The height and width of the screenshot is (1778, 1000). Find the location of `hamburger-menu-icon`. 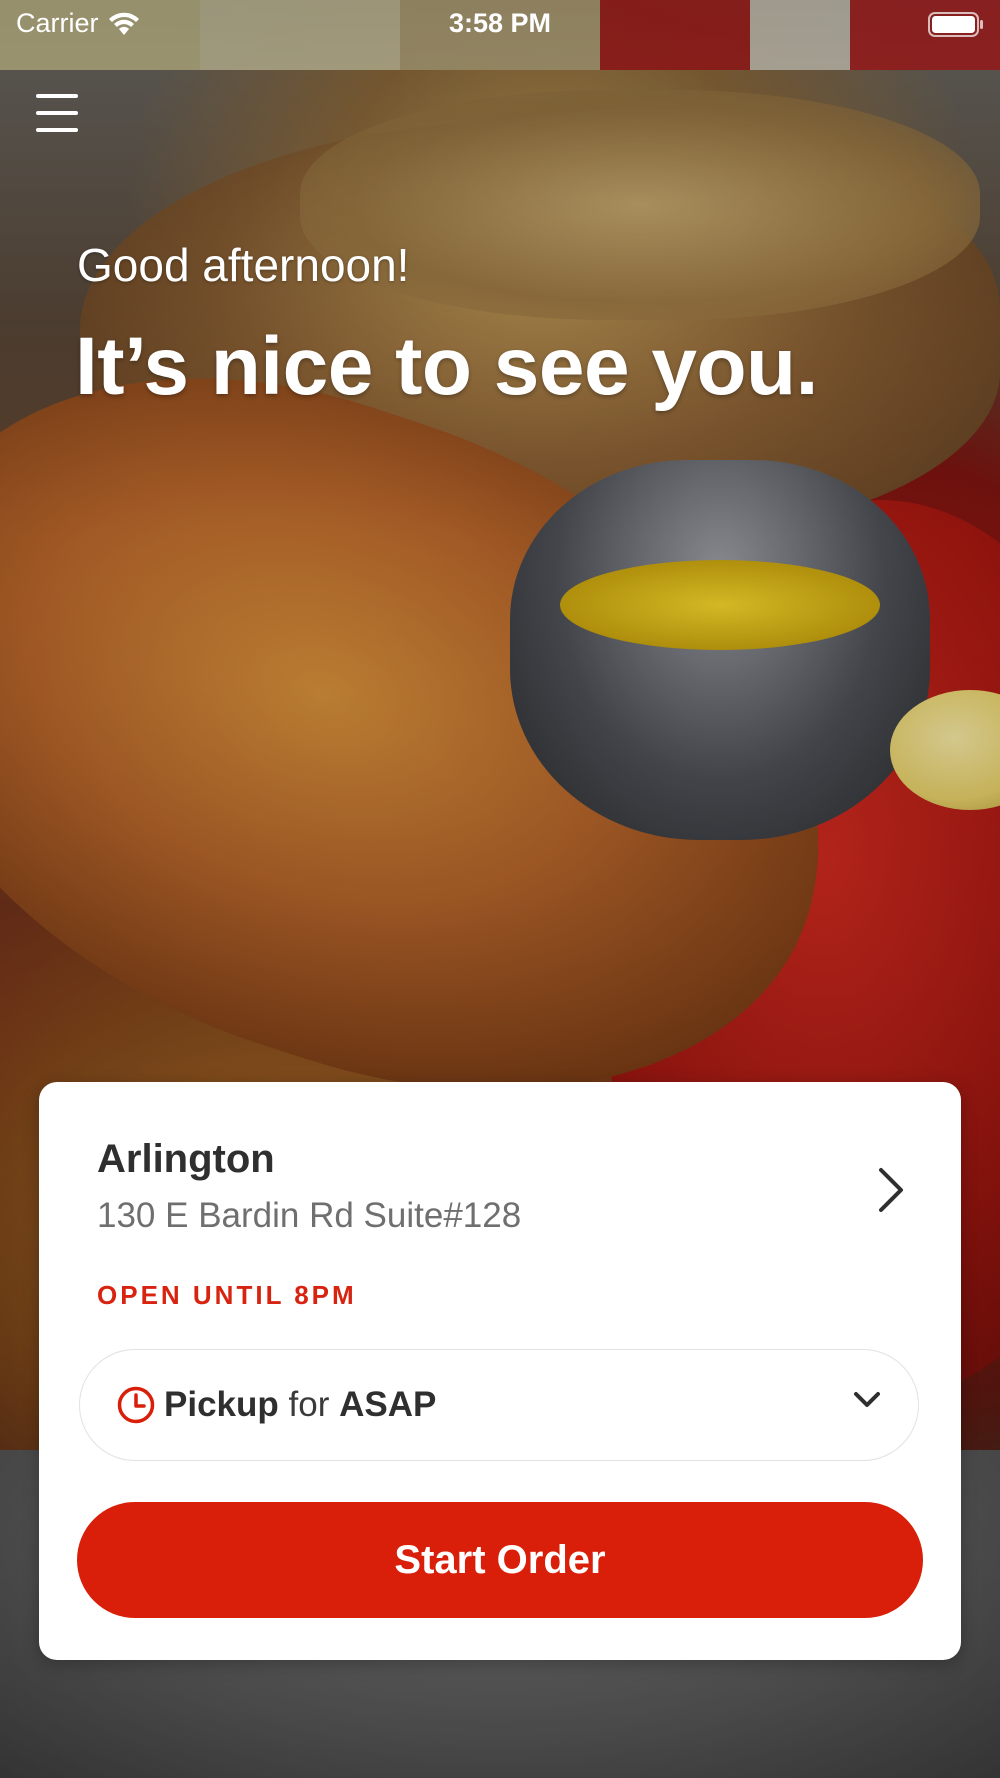

hamburger-menu-icon is located at coordinates (57, 113).